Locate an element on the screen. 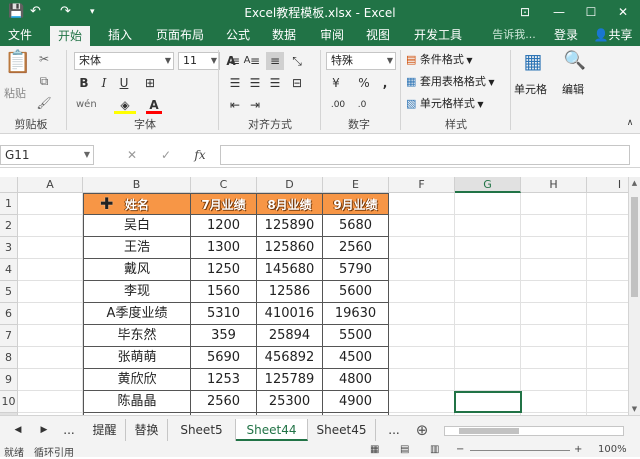 The height and width of the screenshot is (459, 640). tab-insert: 插入 is located at coordinates (120, 35).